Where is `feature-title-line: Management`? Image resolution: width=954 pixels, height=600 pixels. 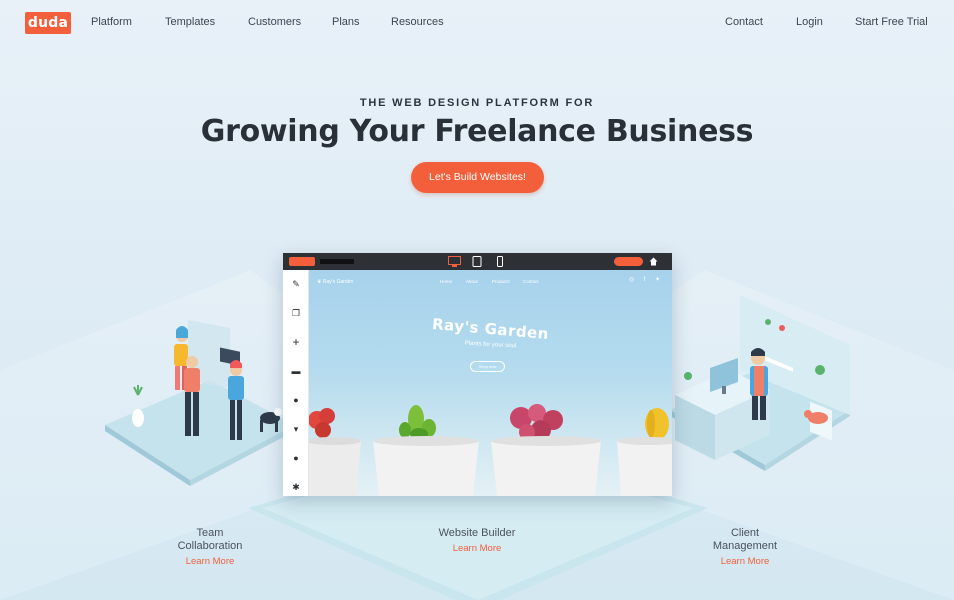
feature-title-line: Management is located at coordinates (745, 546).